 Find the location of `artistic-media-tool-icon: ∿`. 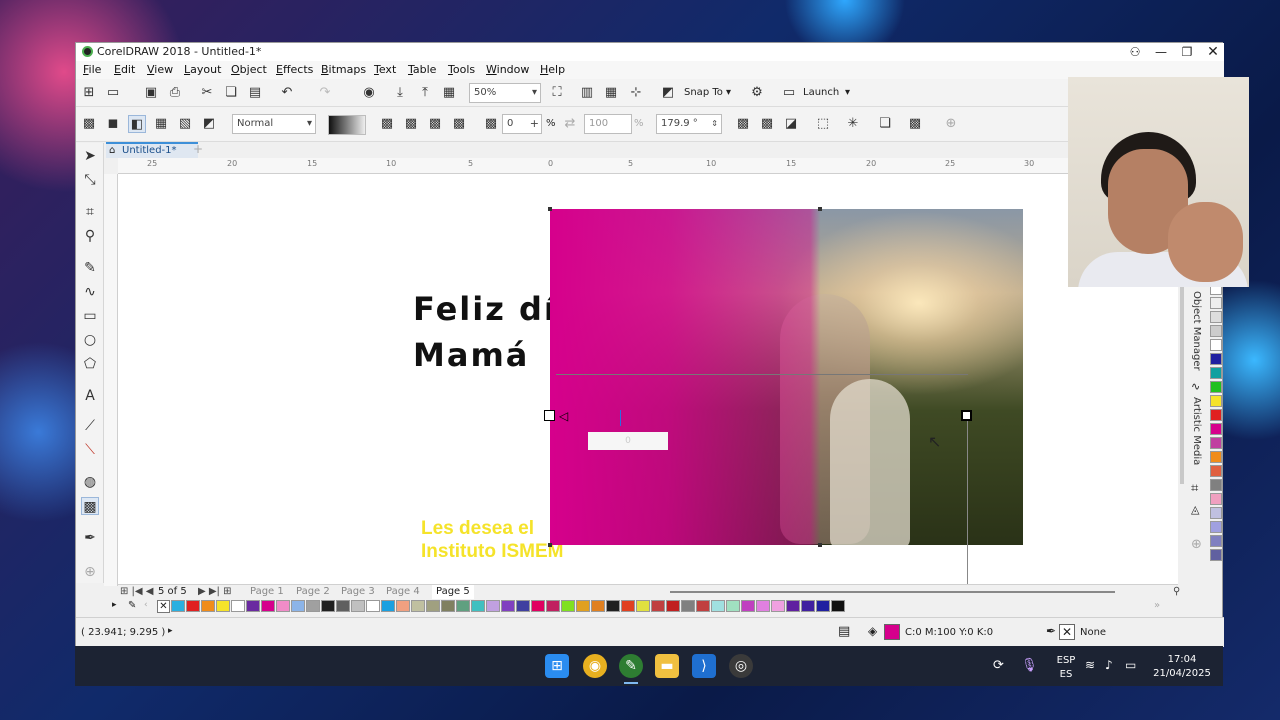

artistic-media-tool-icon: ∿ is located at coordinates (90, 292).